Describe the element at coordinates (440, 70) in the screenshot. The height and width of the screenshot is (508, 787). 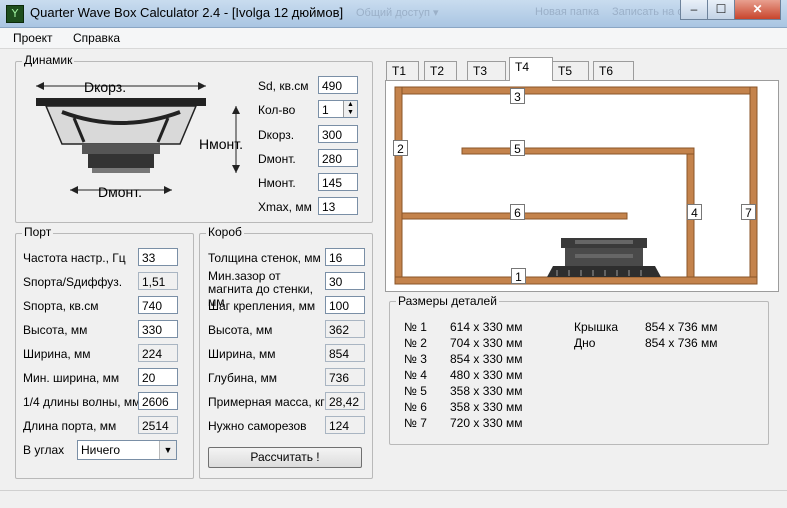
I see `tab-t2: T2` at that location.